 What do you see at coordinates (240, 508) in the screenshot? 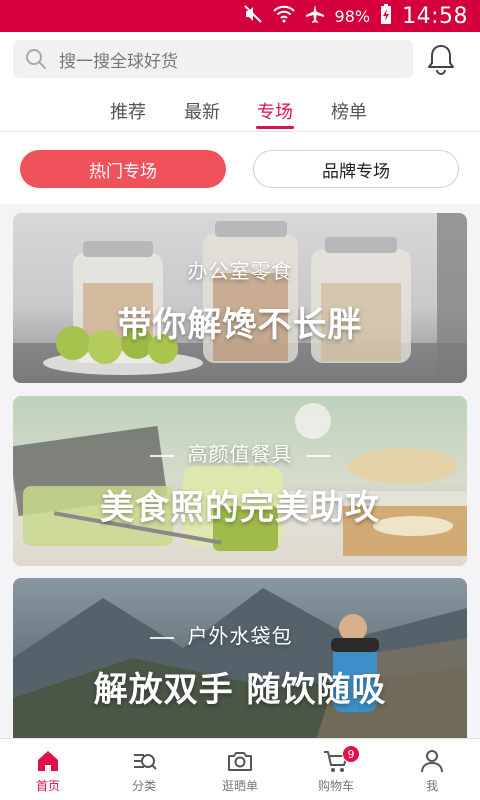
I see `banner-title: 美食照的完美助攻` at bounding box center [240, 508].